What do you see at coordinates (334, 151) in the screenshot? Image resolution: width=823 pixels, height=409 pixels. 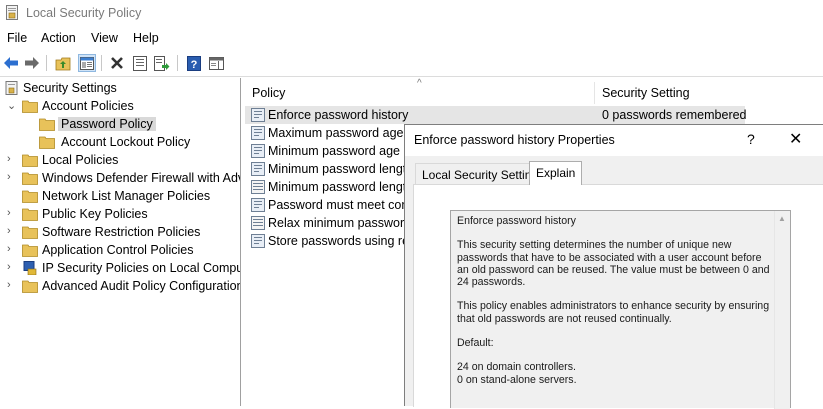 I see `policy-name: Minimum password age` at bounding box center [334, 151].